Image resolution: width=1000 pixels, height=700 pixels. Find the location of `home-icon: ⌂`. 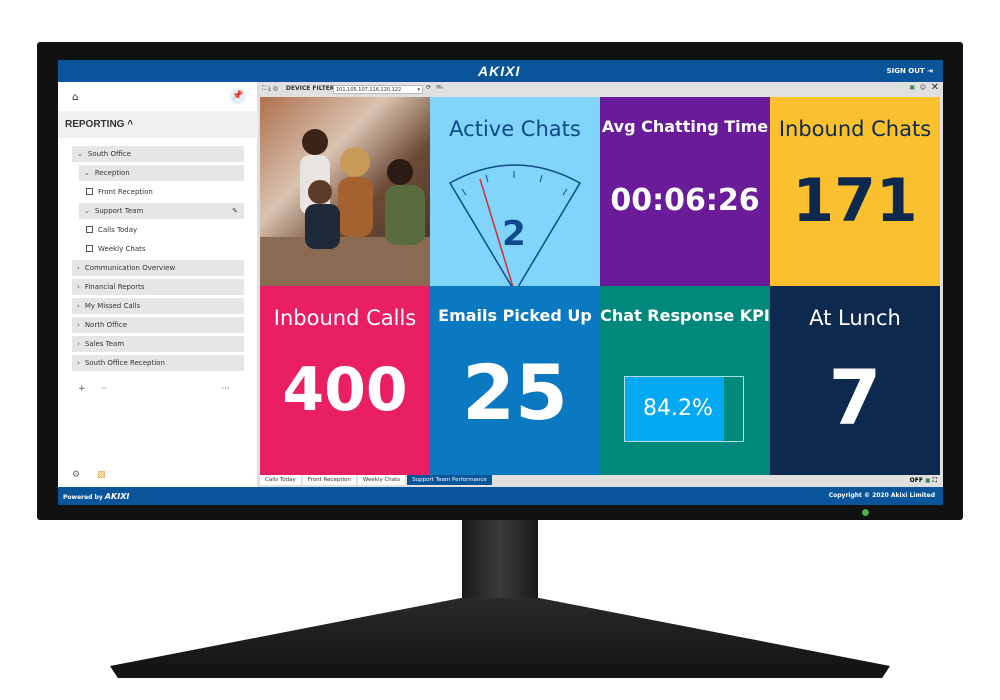

home-icon: ⌂ is located at coordinates (75, 97).